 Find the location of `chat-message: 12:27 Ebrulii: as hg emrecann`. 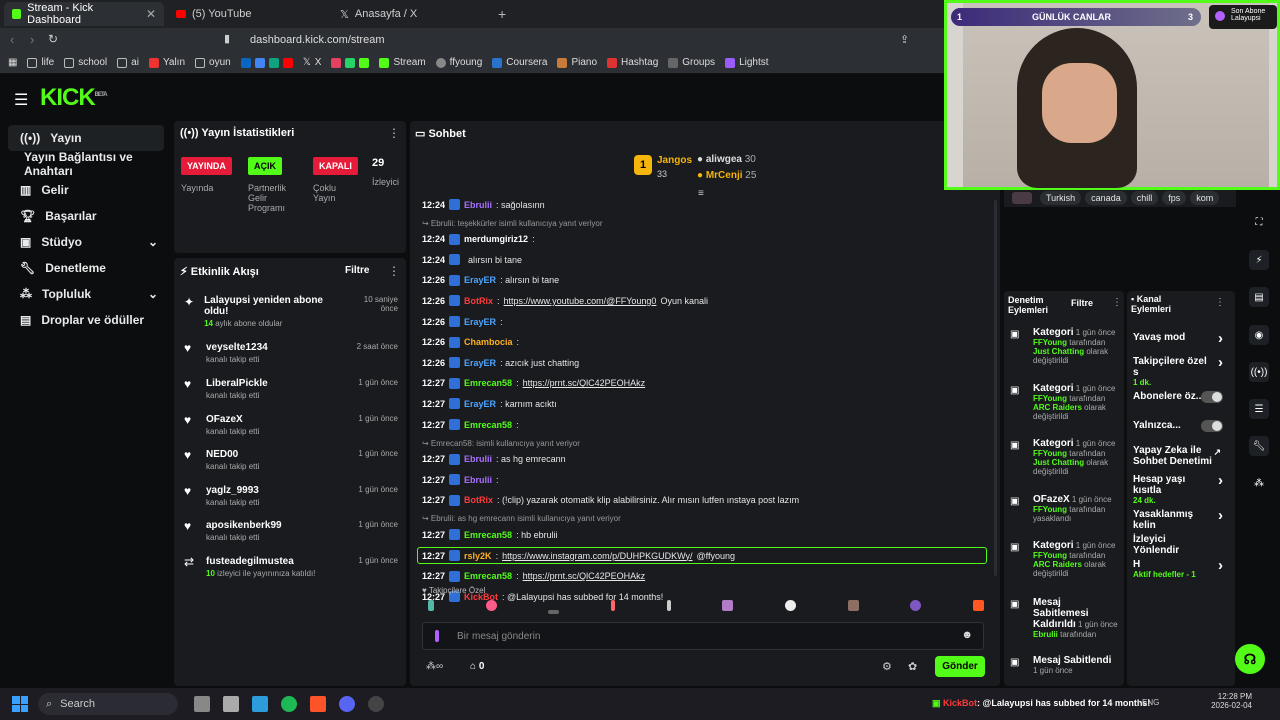

chat-message: 12:27 Ebrulii: as hg emrecann is located at coordinates (494, 459).